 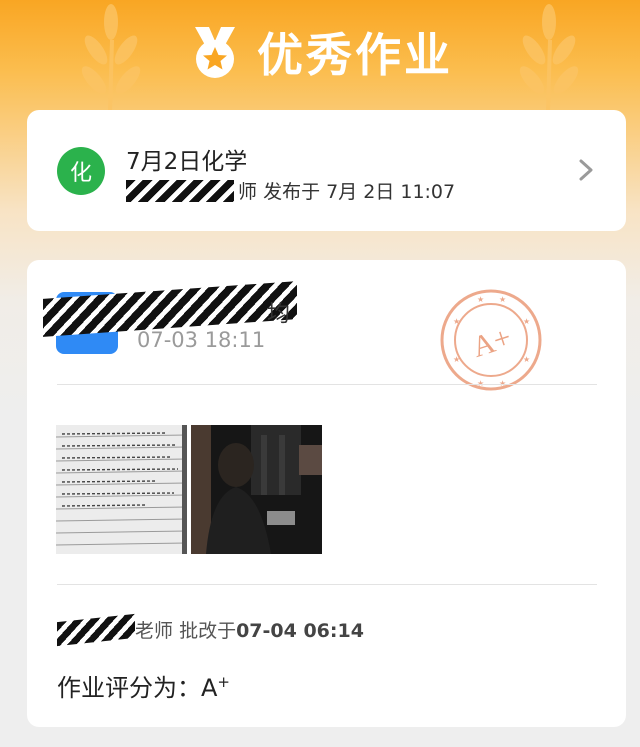 I want to click on publish-info: 师 发布于 7月 2日 11:07, so click(x=290, y=190).